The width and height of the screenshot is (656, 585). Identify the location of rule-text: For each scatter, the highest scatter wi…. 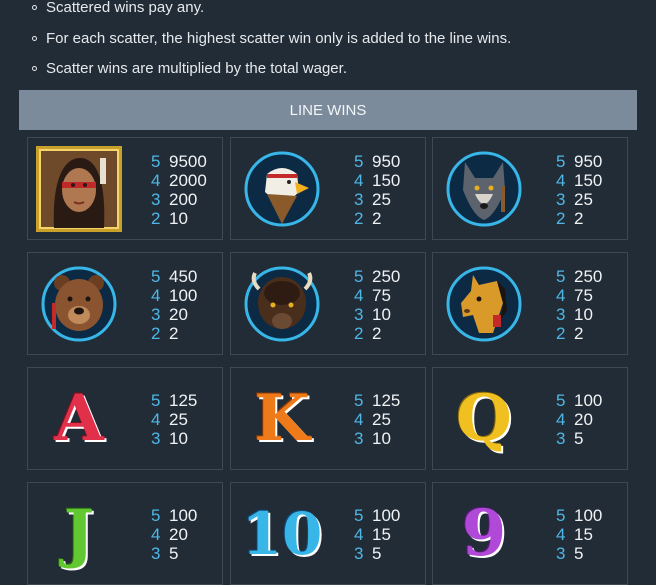
(279, 38).